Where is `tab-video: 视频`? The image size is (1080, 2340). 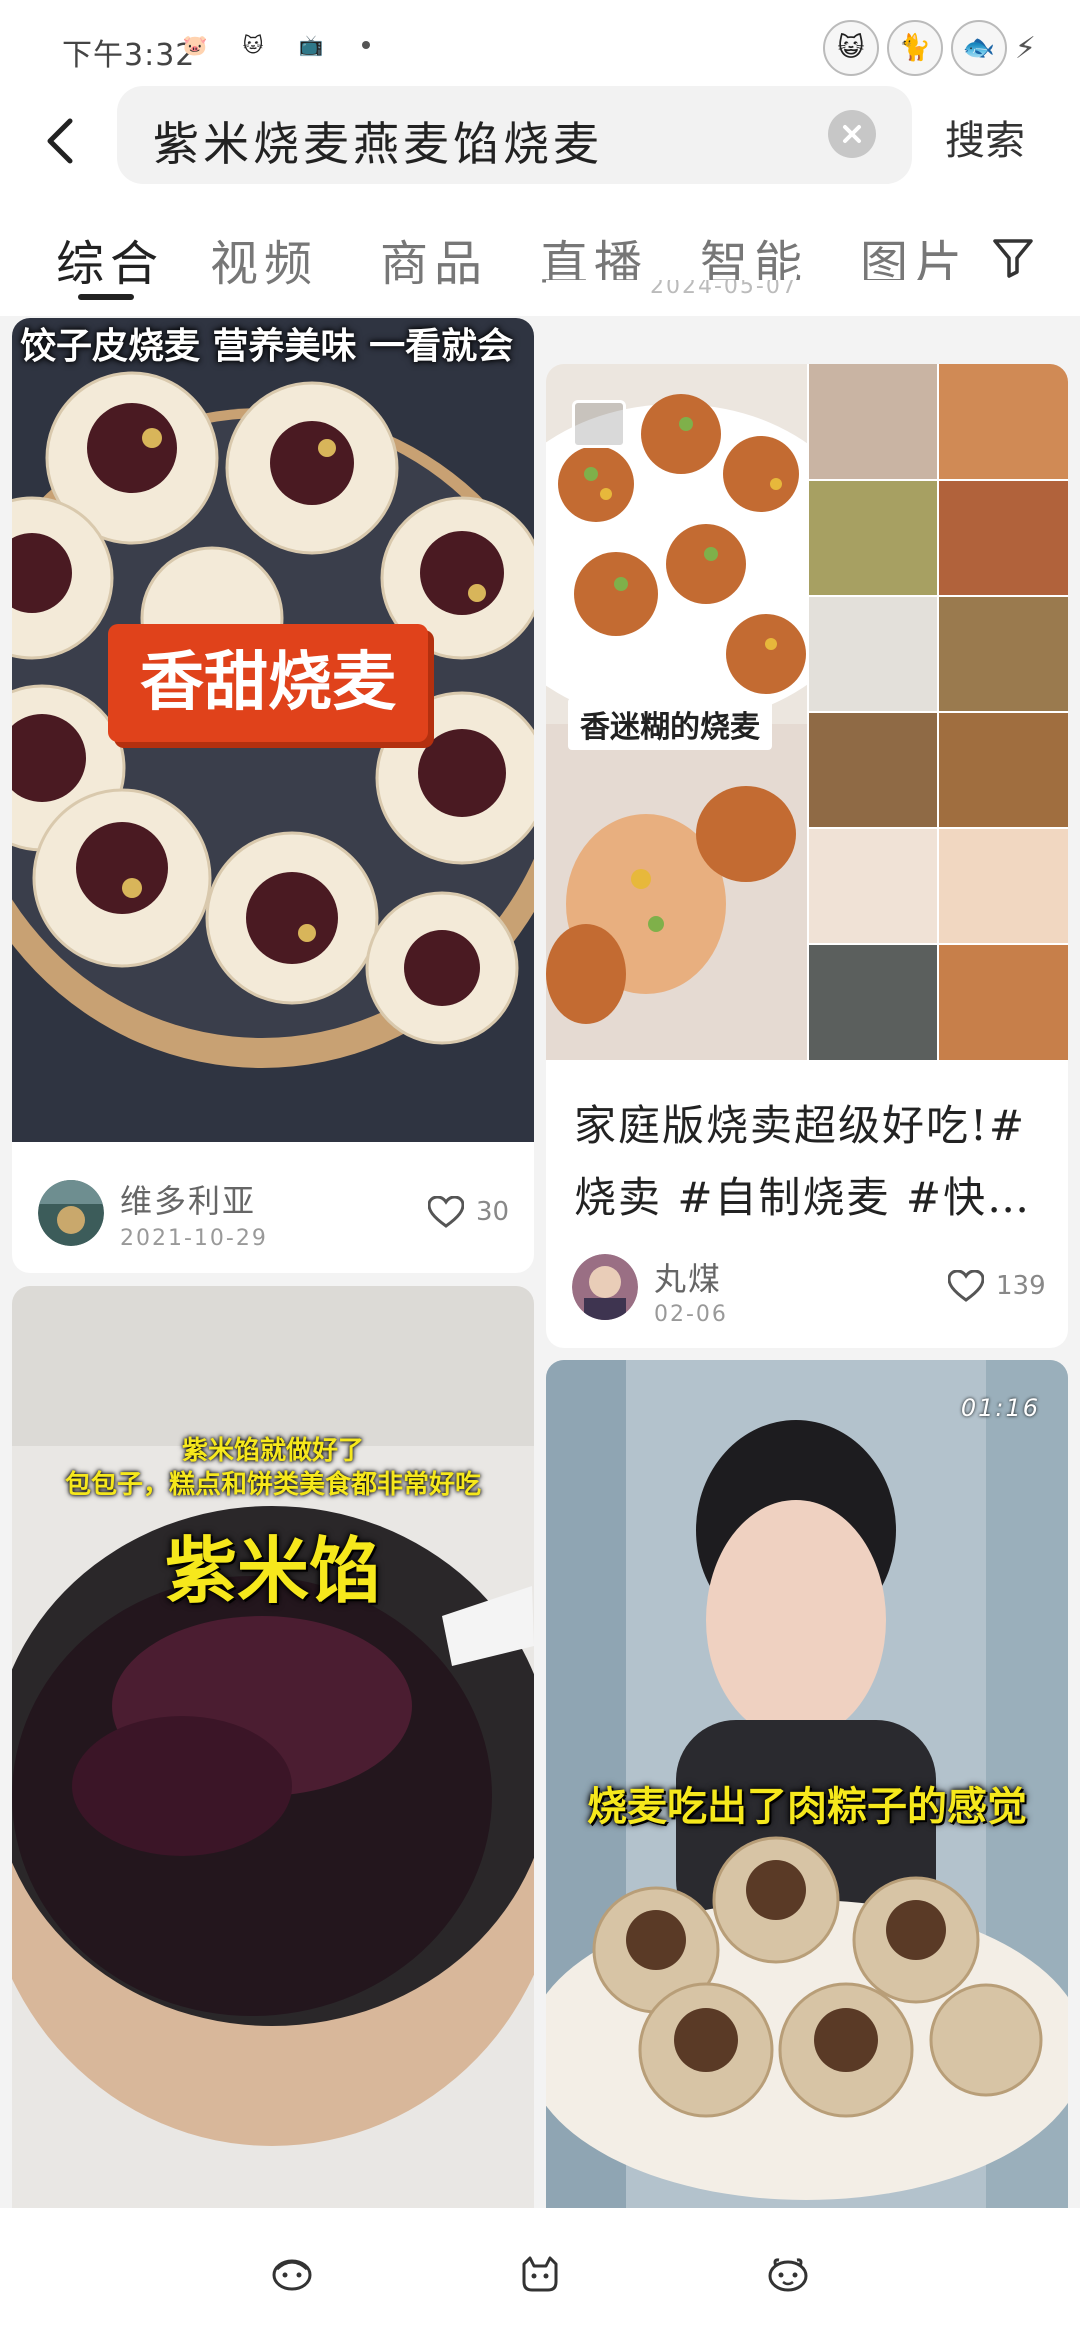
tab-video: 视频 is located at coordinates (264, 259).